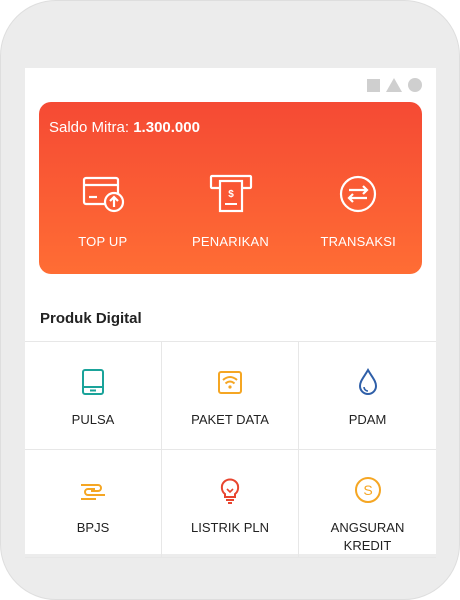 The height and width of the screenshot is (600, 460). Describe the element at coordinates (367, 419) in the screenshot. I see `product-label: PDAM` at that location.